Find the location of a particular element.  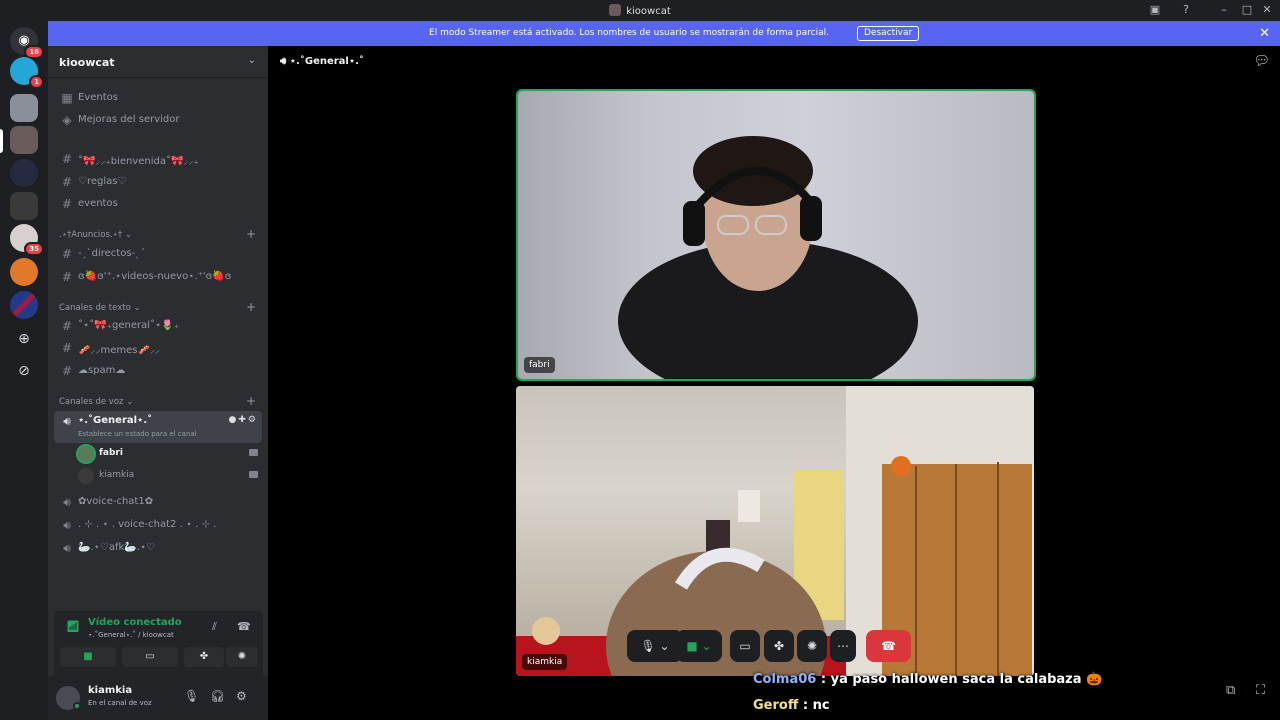

hash-icon: # is located at coordinates (67, 204).